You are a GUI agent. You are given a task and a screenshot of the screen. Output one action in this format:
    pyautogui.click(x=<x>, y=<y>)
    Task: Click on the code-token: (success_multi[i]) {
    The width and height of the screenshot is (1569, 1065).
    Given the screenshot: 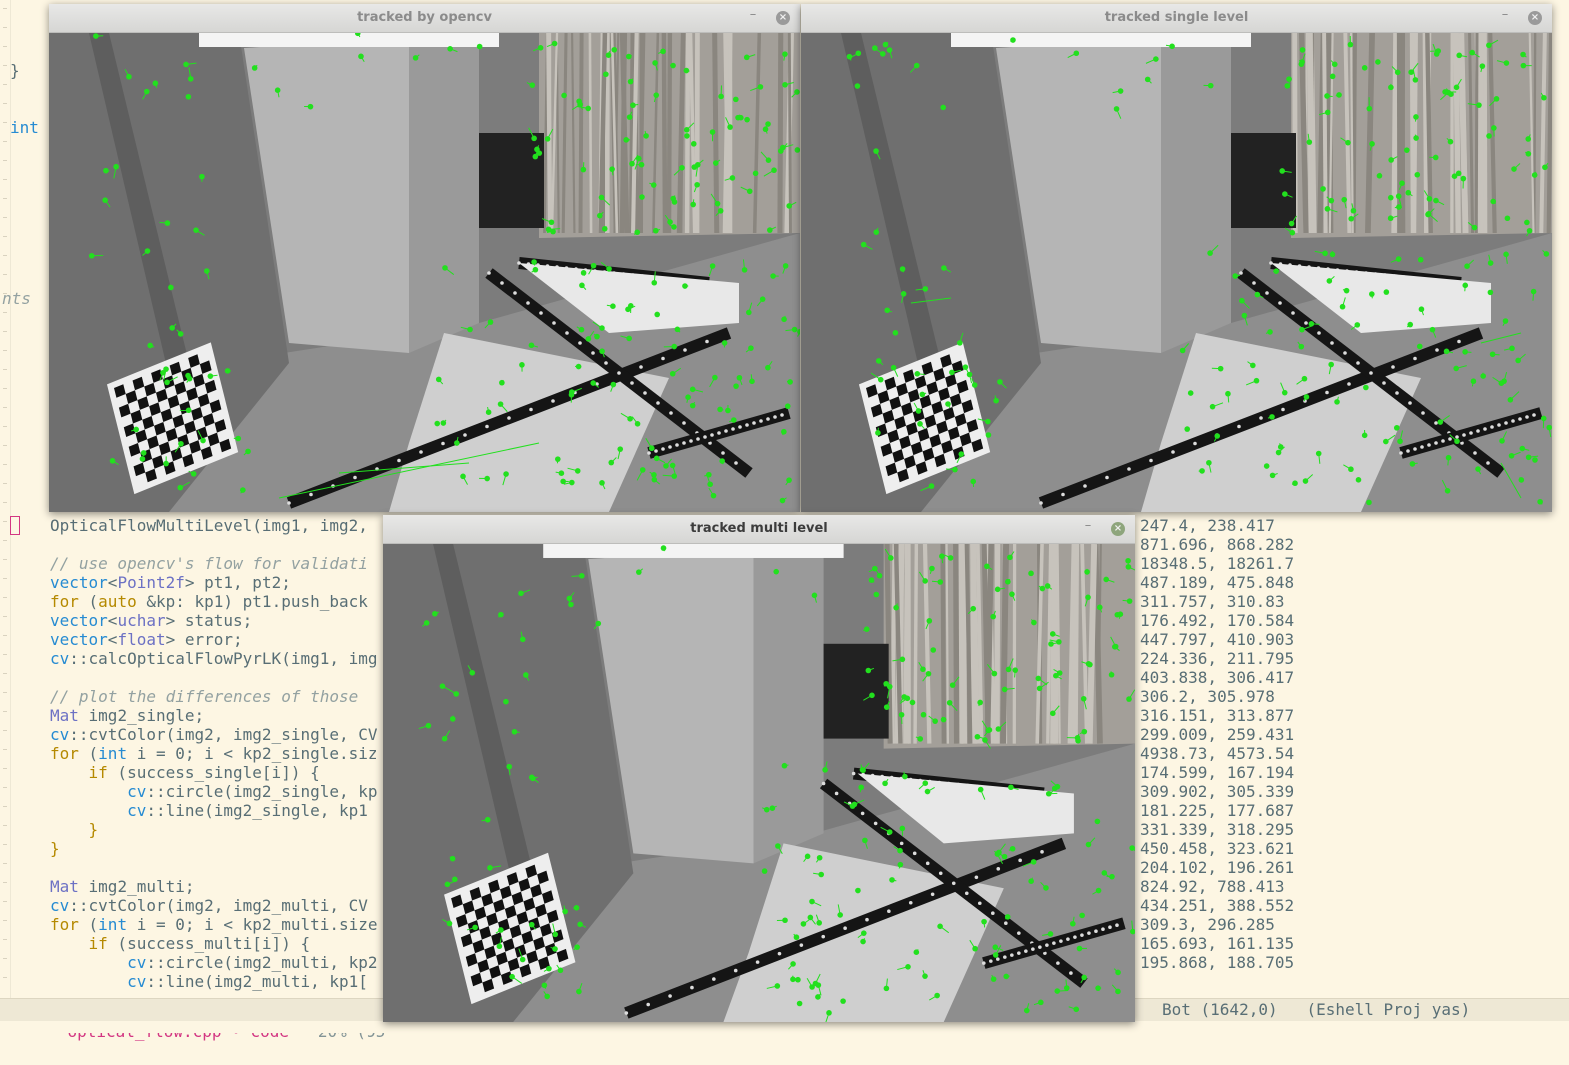 What is the action you would take?
    pyautogui.click(x=209, y=943)
    